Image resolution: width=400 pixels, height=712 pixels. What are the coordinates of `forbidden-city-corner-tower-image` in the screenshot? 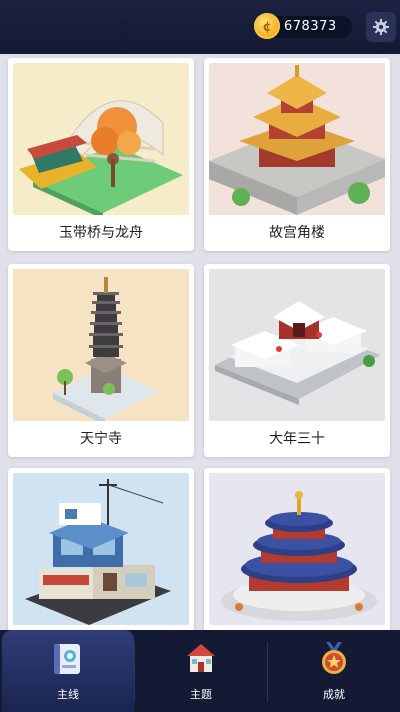 It's located at (297, 139).